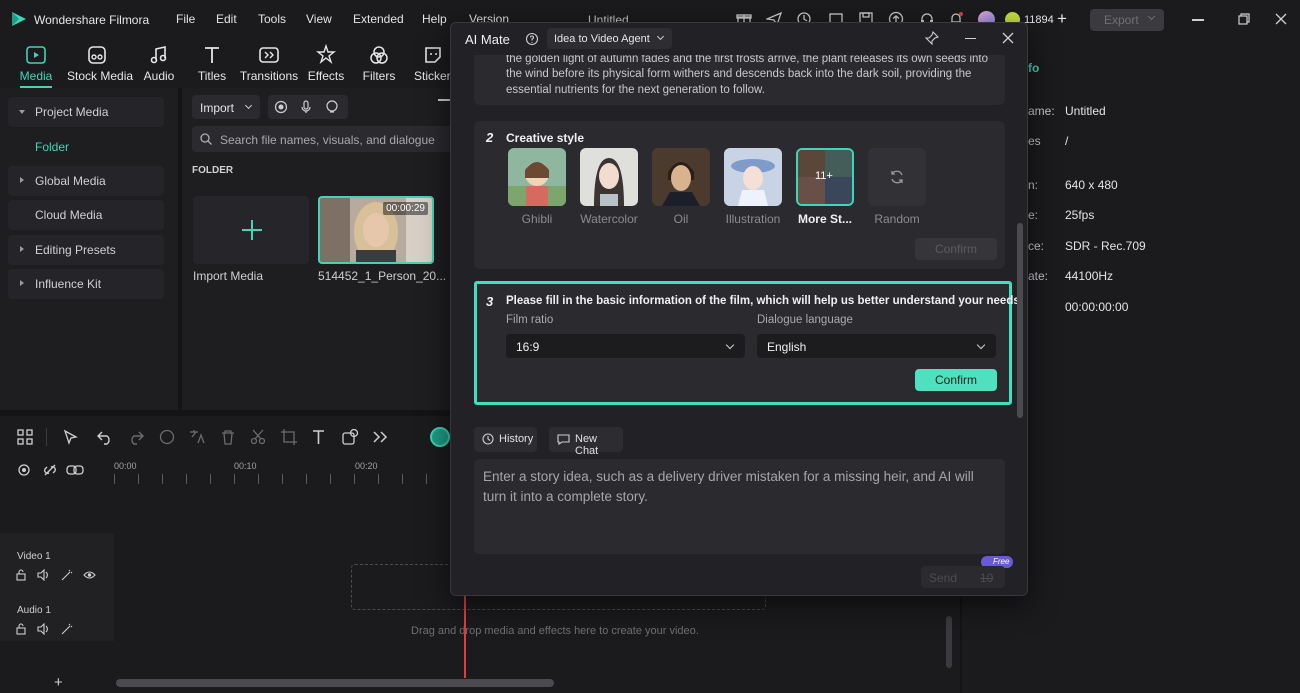 This screenshot has height=693, width=1300. What do you see at coordinates (86, 250) in the screenshot?
I see `sidebar-item-editing-presets: Editing Presets` at bounding box center [86, 250].